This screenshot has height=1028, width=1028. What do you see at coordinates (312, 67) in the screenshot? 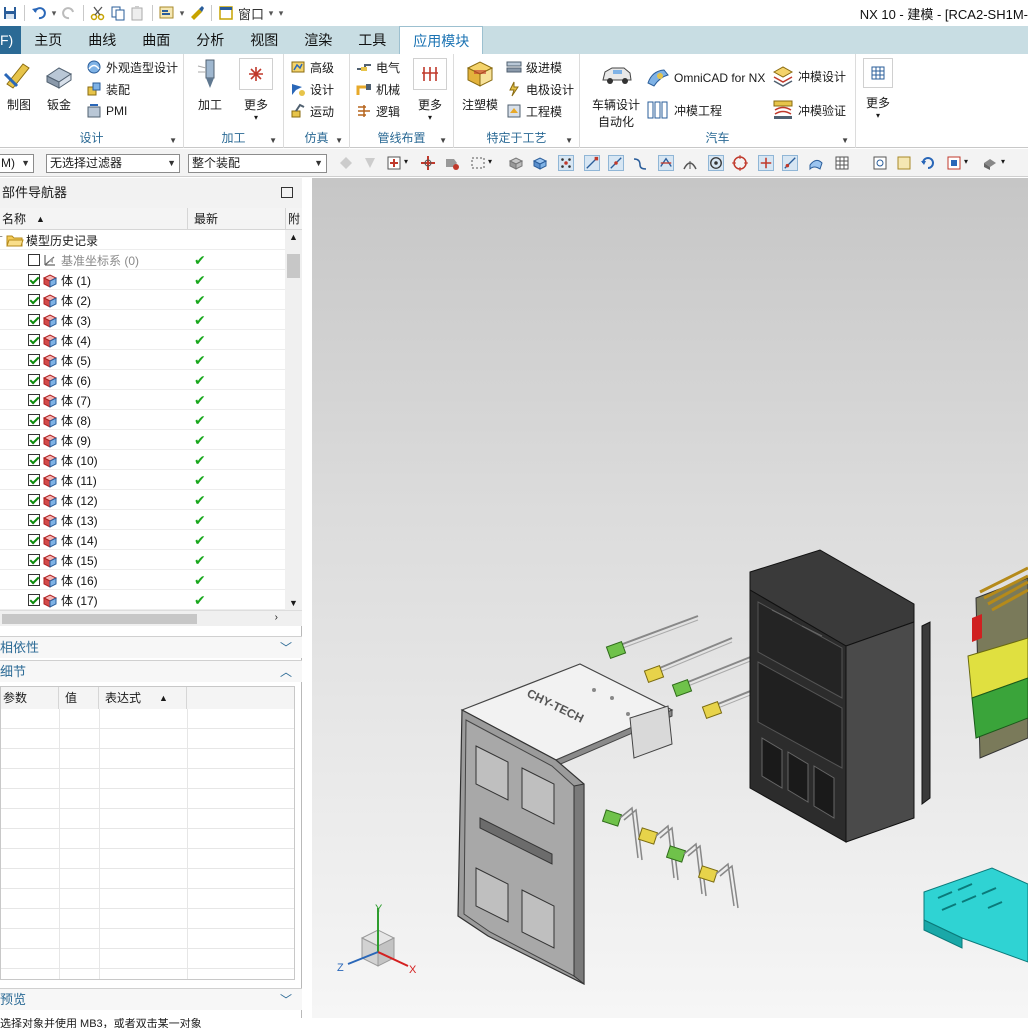
I see `advanced-sim-button: 高级` at bounding box center [312, 67].